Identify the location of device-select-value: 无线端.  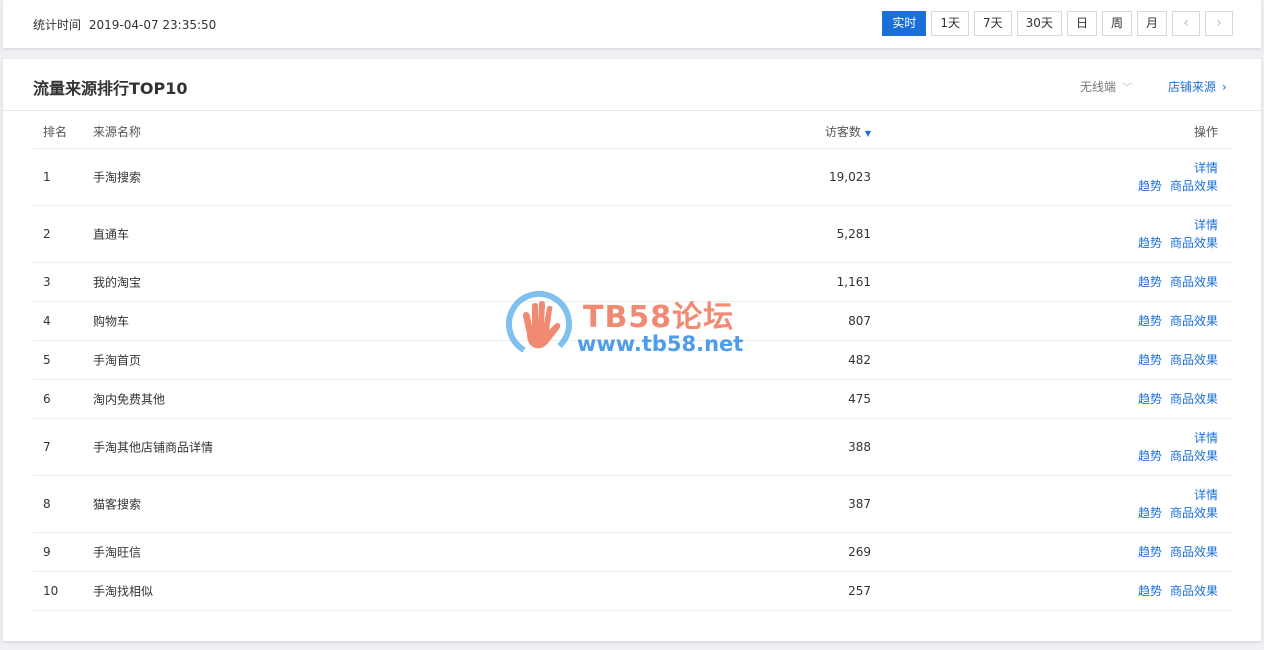
(1098, 87).